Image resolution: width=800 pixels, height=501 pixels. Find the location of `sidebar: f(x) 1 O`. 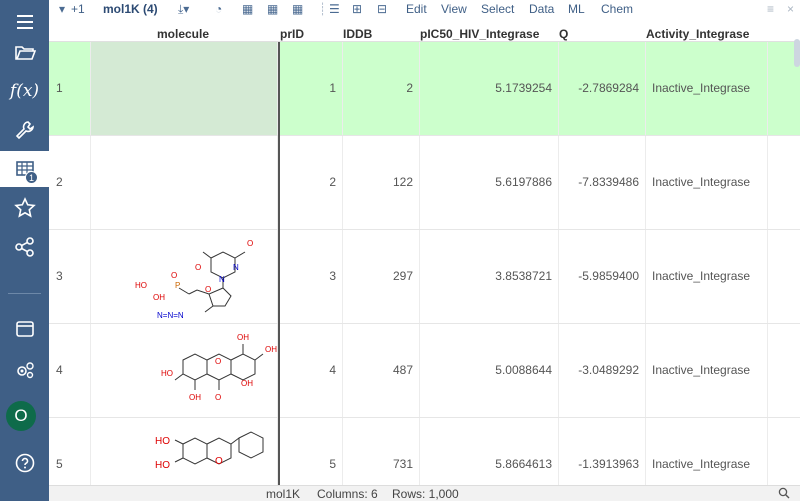

sidebar: f(x) 1 O is located at coordinates (24, 250).